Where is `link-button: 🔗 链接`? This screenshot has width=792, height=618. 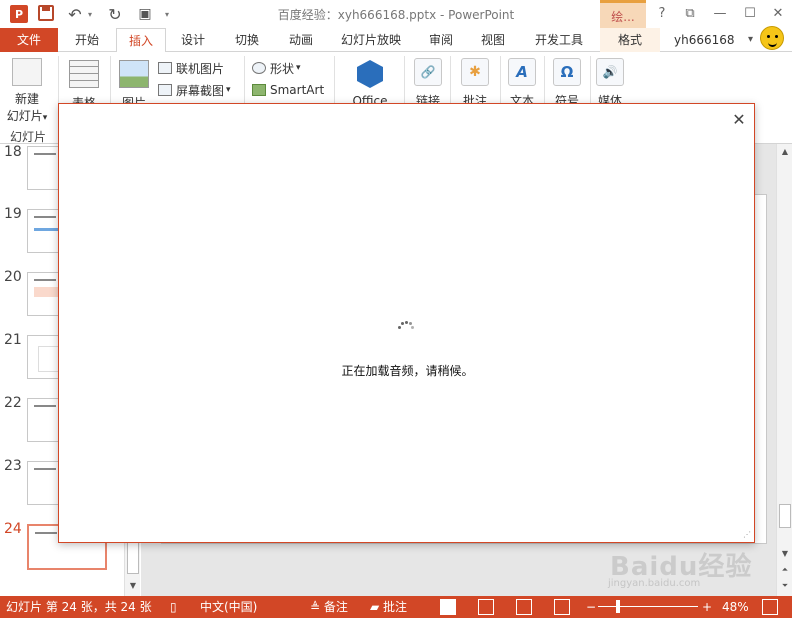 link-button: 🔗 链接 is located at coordinates (428, 83).